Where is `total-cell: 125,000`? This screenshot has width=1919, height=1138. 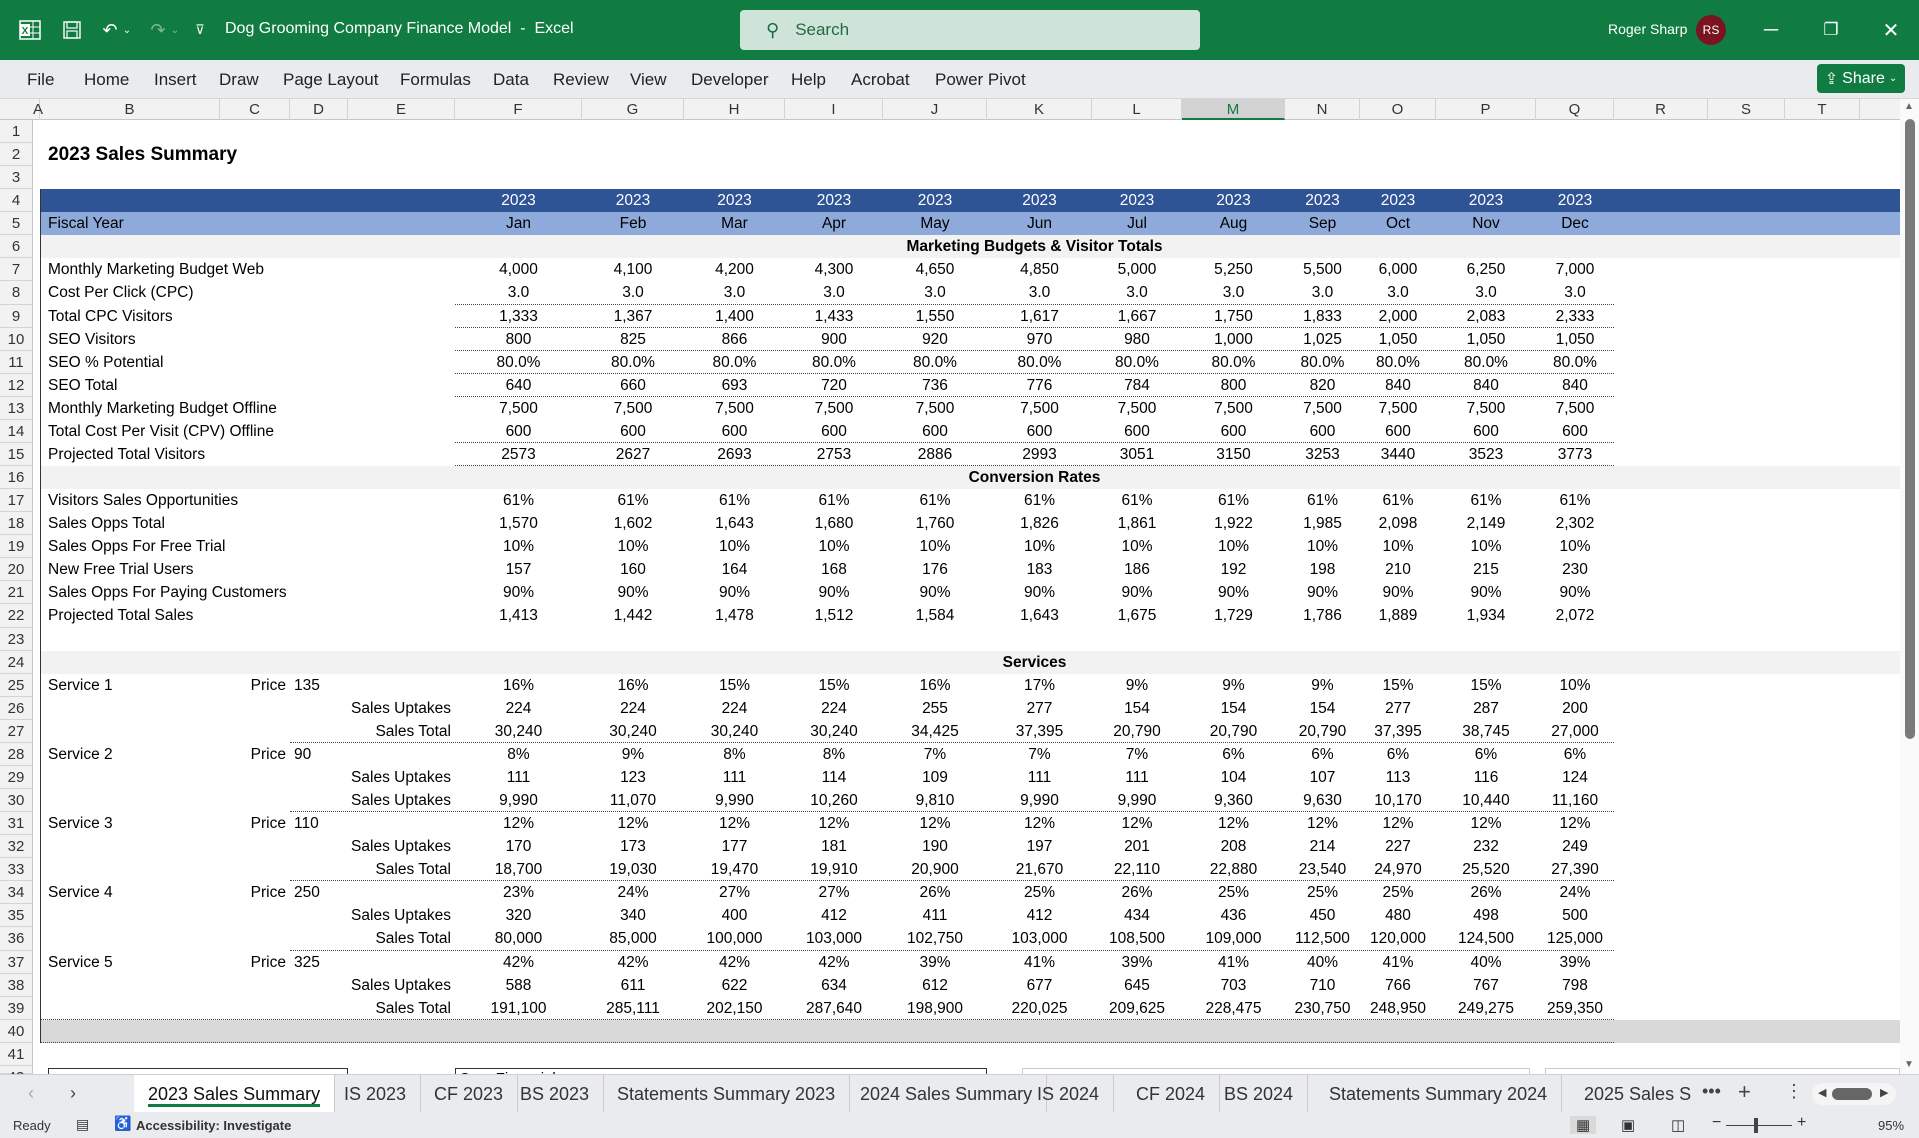
total-cell: 125,000 is located at coordinates (1575, 939).